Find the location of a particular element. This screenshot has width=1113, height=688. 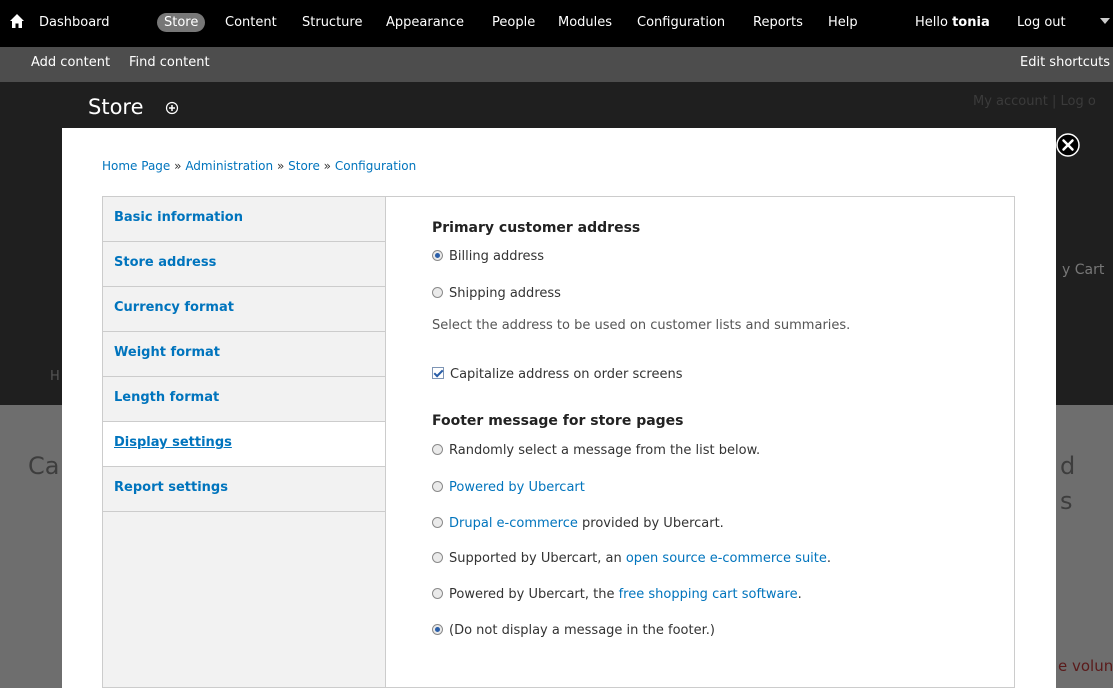

free-shopping-cart-link: free shopping cart software is located at coordinates (708, 594).